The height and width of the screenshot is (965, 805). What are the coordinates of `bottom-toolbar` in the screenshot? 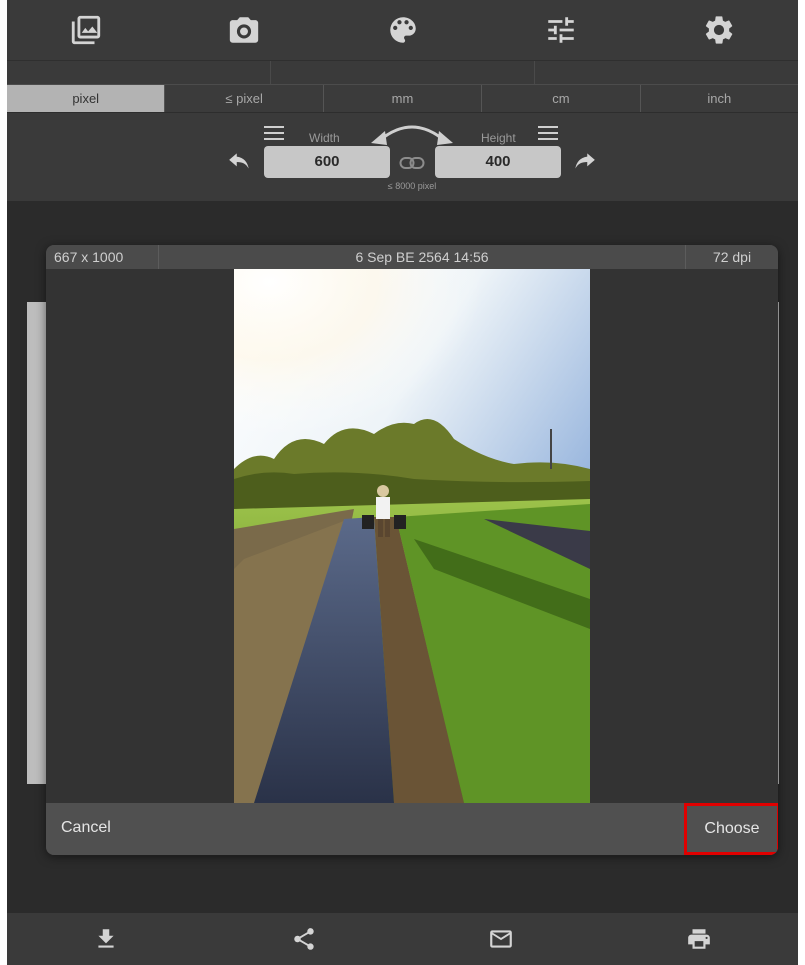 It's located at (402, 939).